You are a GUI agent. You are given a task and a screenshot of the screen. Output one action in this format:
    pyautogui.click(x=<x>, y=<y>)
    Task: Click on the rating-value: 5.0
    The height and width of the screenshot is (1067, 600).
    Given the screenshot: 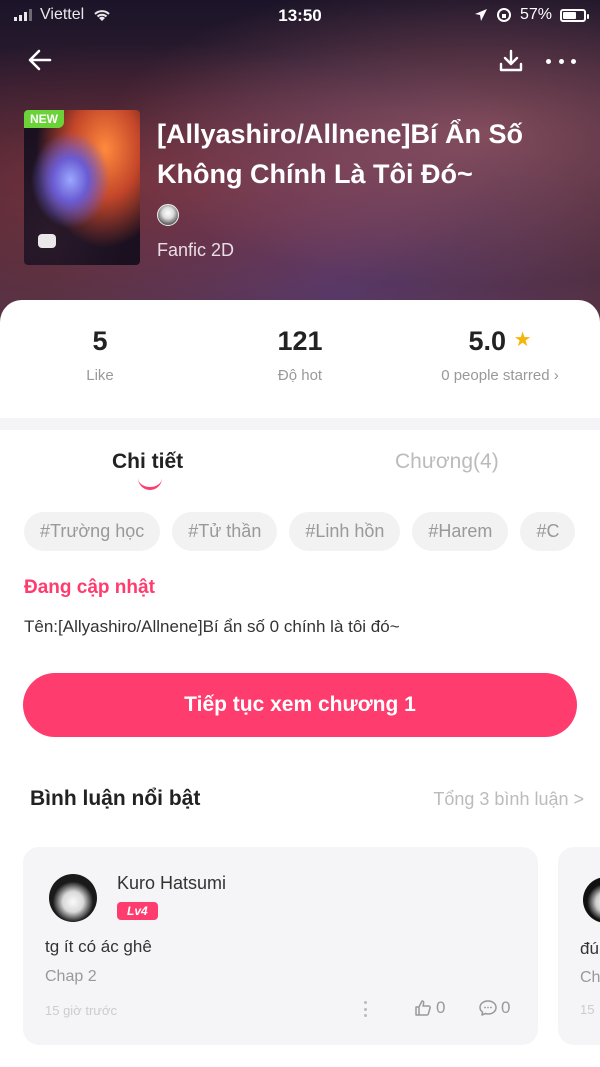 What is the action you would take?
    pyautogui.click(x=487, y=341)
    